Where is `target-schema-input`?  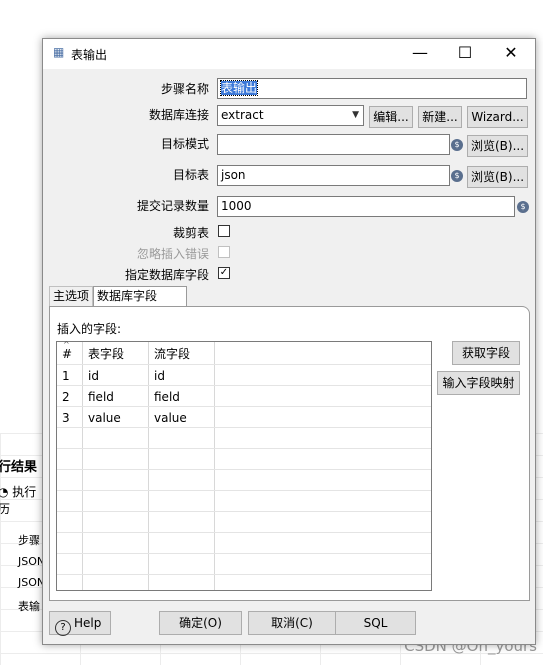
target-schema-input is located at coordinates (333, 144).